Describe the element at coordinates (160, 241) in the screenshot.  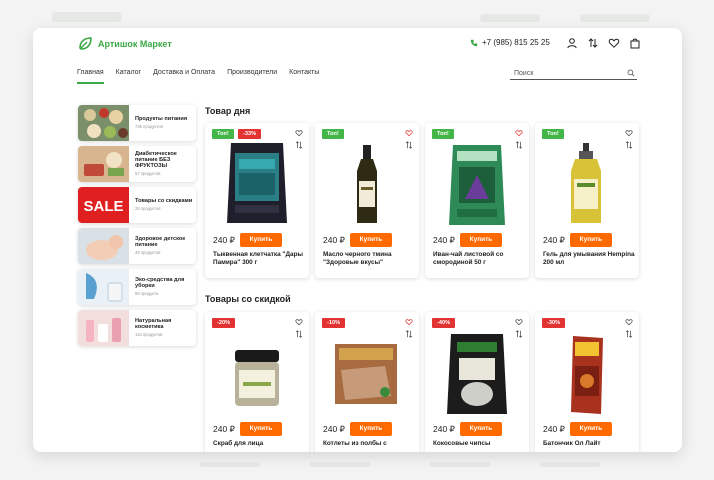
I see `category-name: Здоровое детское питание` at that location.